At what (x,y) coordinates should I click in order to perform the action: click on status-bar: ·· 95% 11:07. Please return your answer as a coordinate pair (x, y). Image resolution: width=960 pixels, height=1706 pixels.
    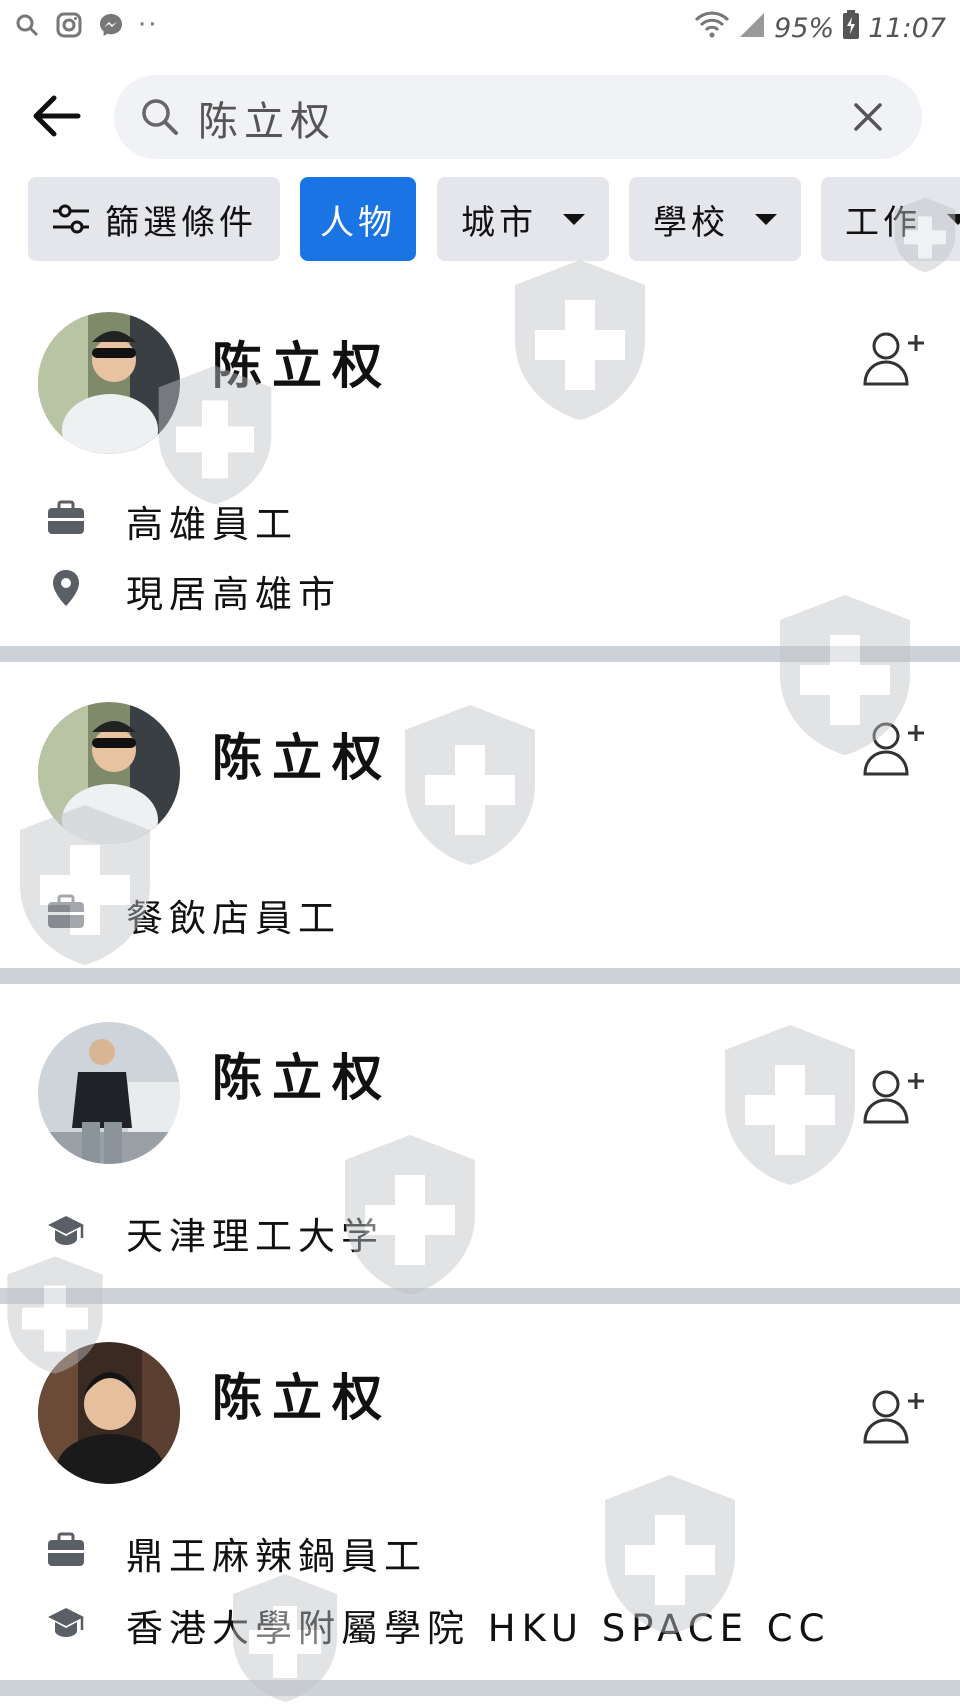
    Looking at the image, I should click on (480, 30).